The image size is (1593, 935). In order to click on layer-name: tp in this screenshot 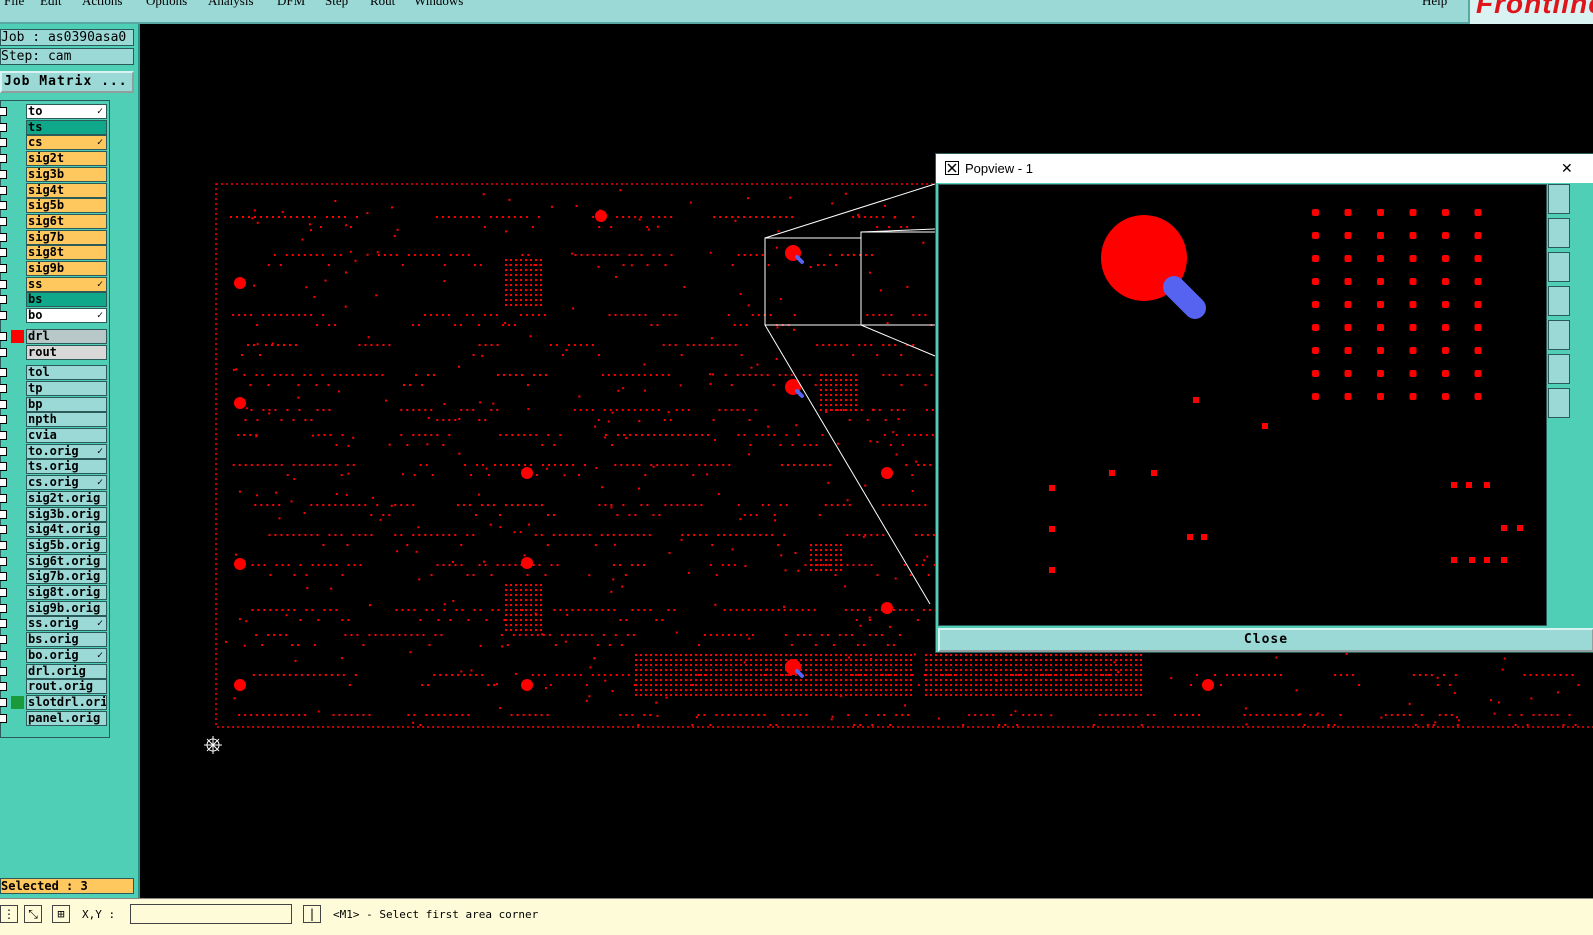, I will do `click(66, 388)`.